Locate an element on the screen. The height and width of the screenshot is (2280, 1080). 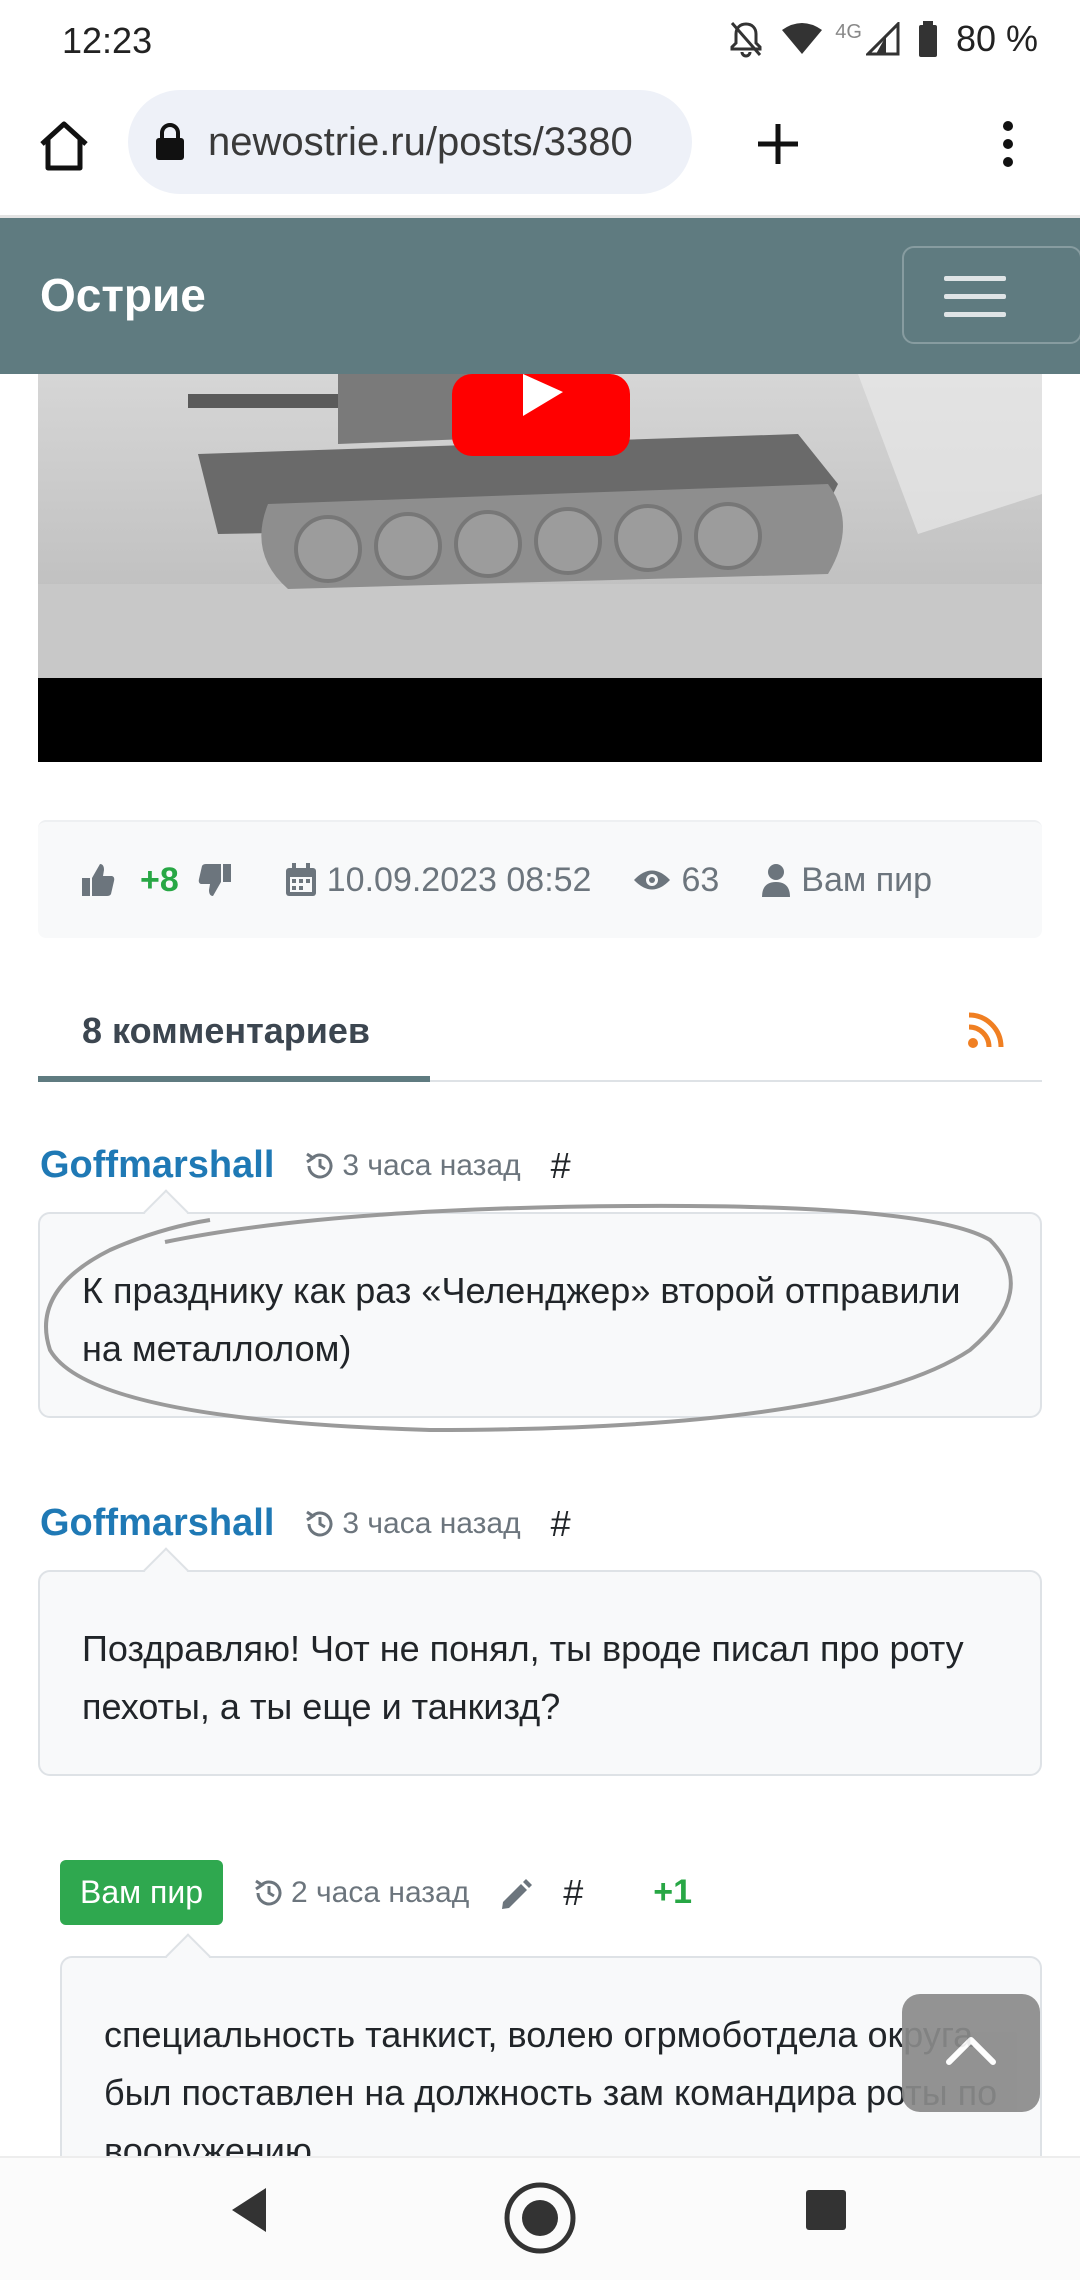
comment-score: +1 is located at coordinates (673, 1892).